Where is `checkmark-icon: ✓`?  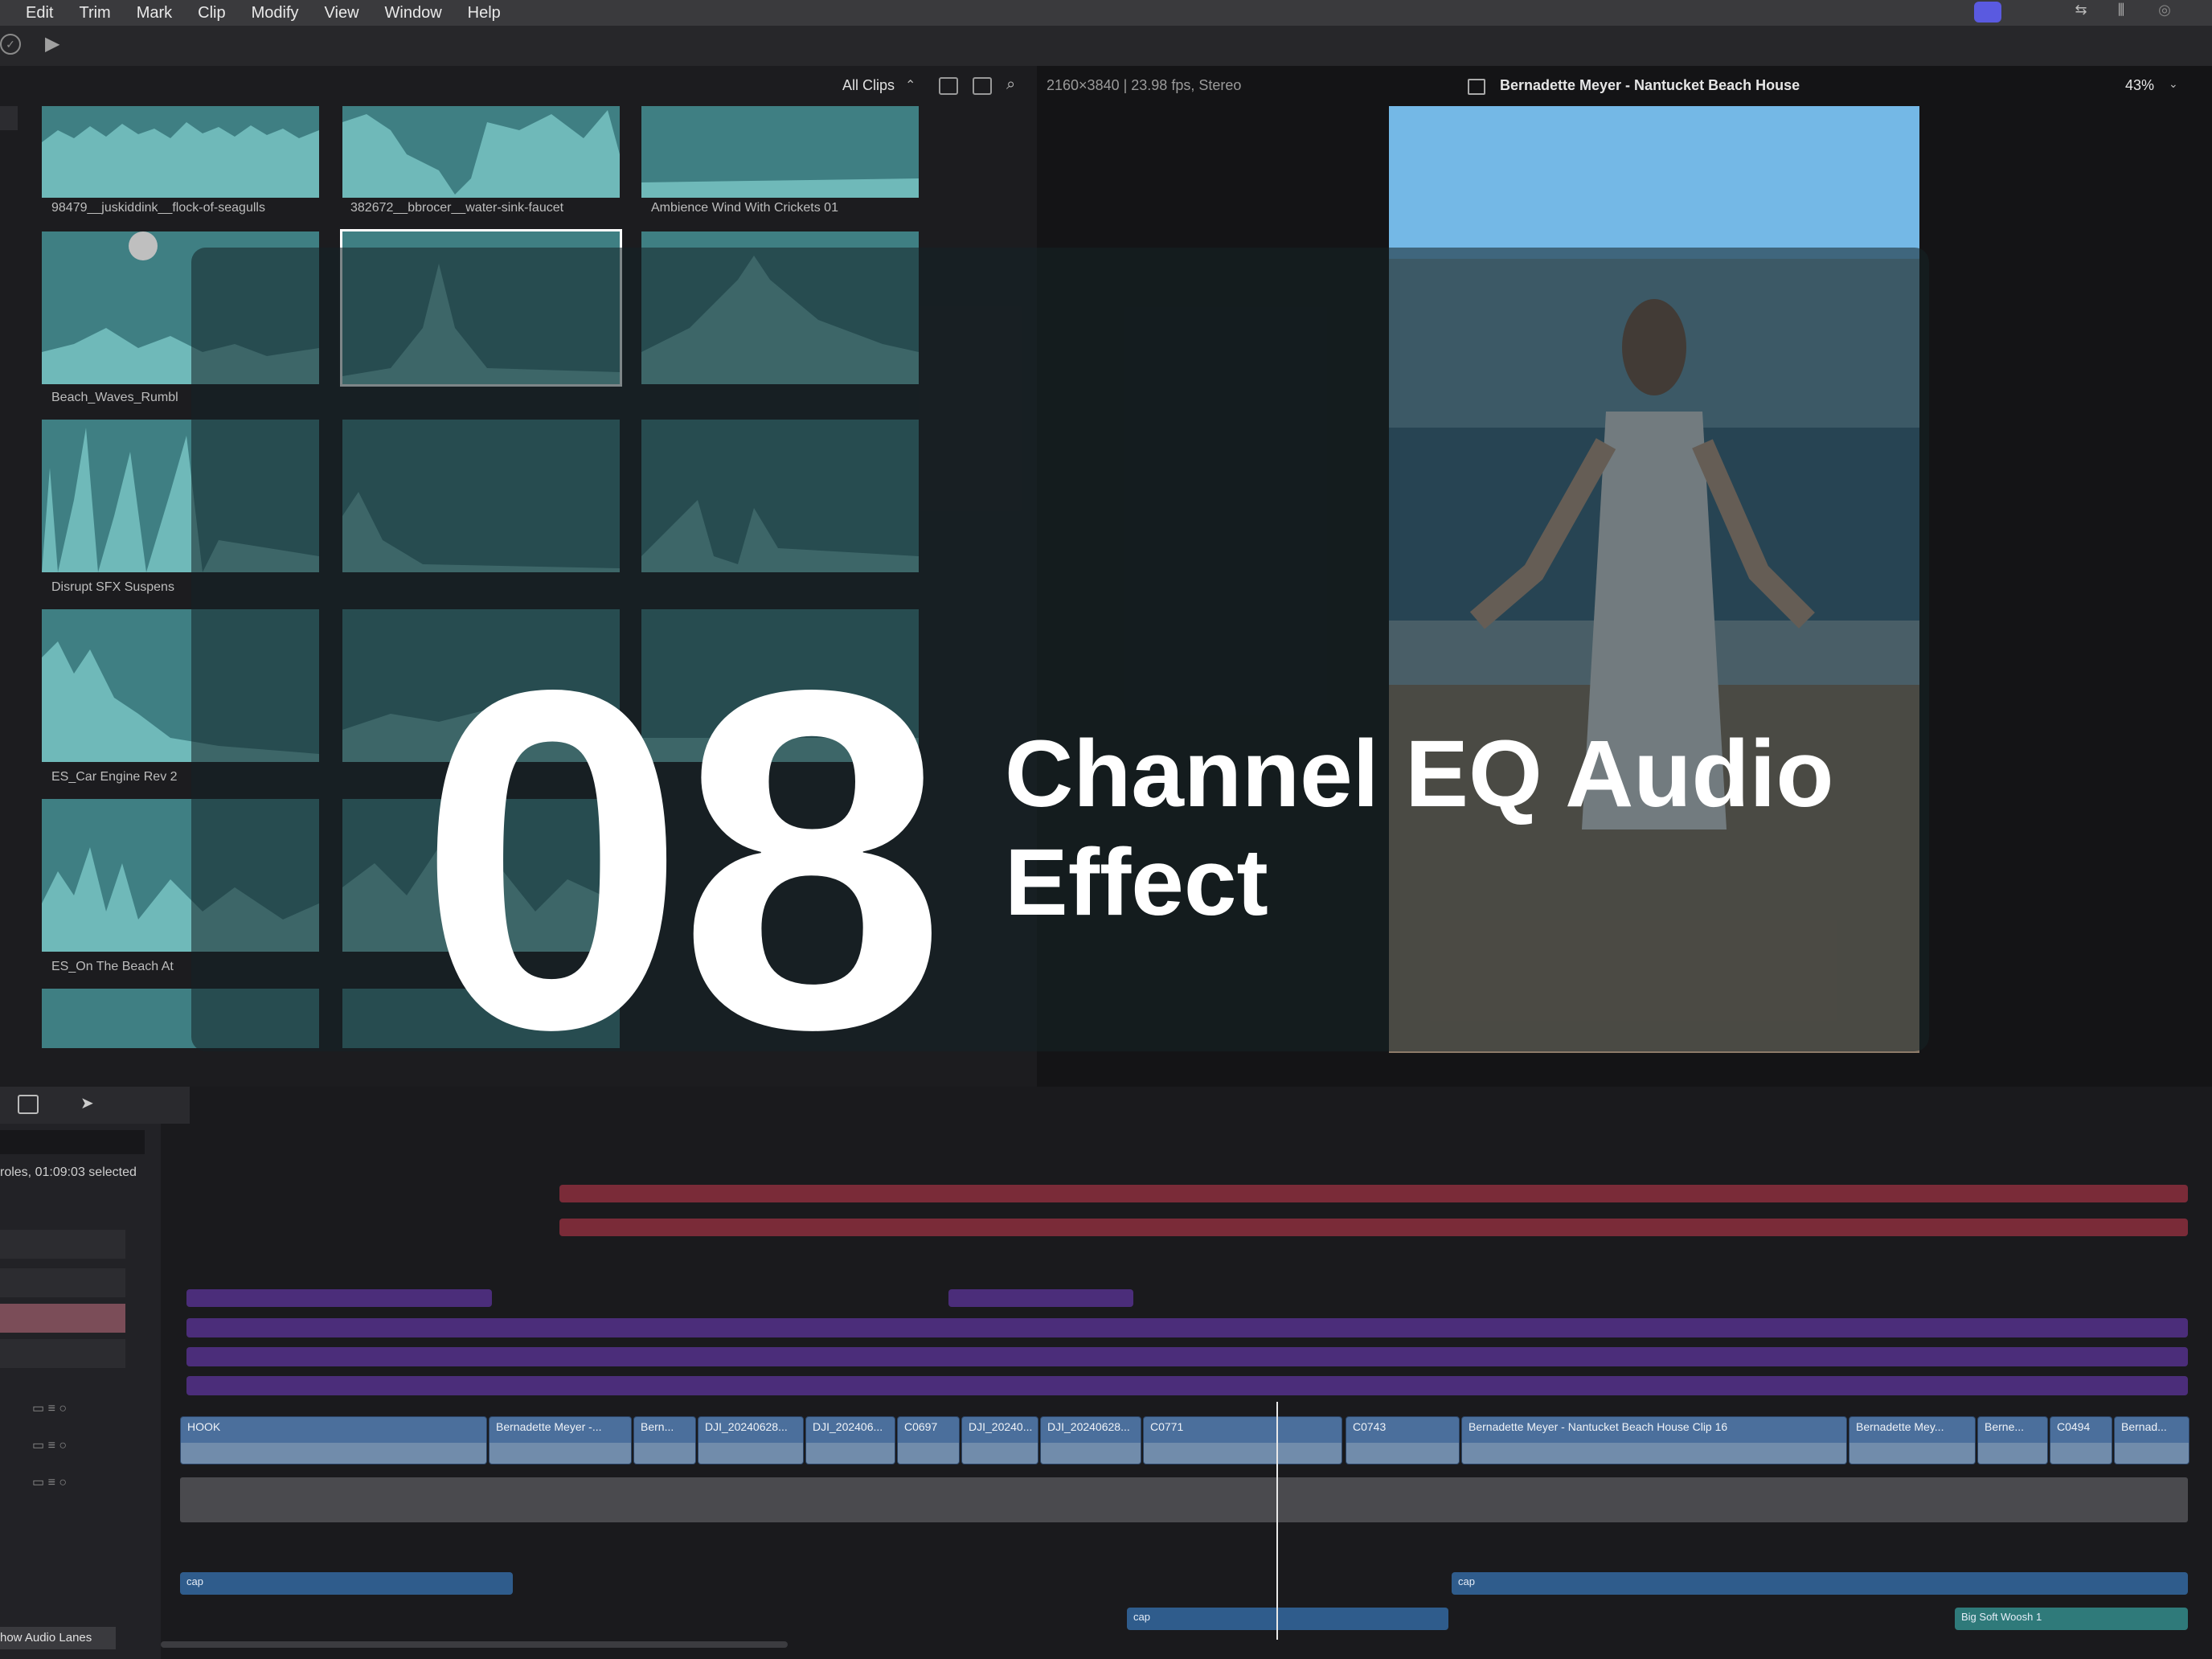 checkmark-icon: ✓ is located at coordinates (10, 44).